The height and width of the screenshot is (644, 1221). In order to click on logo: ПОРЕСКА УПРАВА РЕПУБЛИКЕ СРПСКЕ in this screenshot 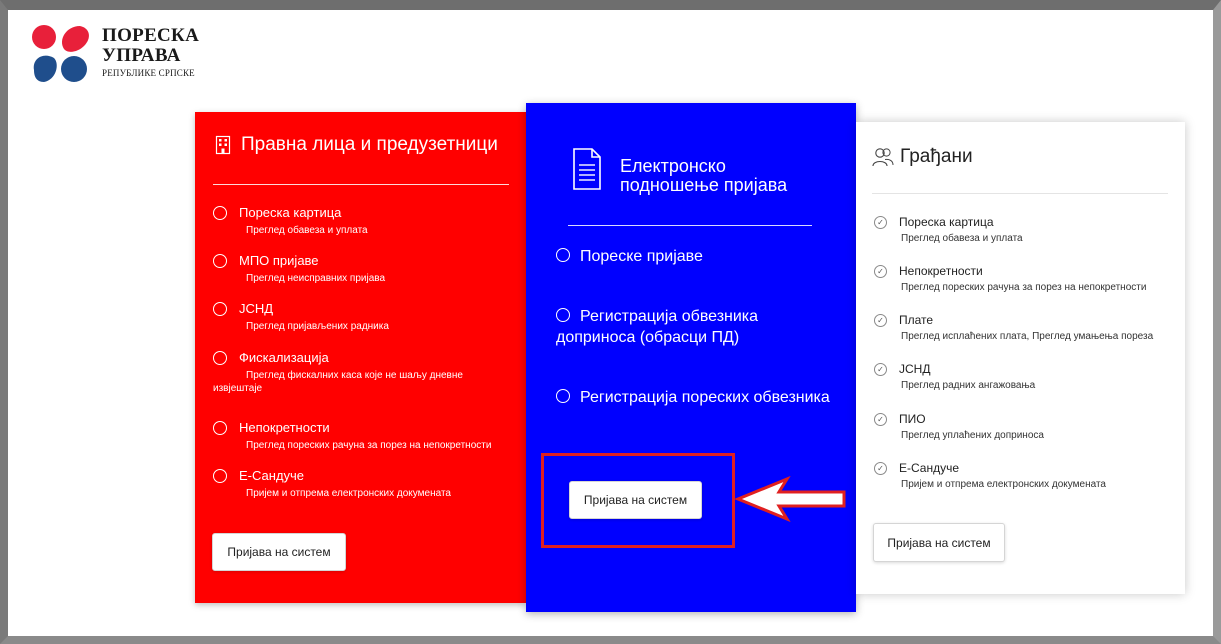, I will do `click(138, 57)`.